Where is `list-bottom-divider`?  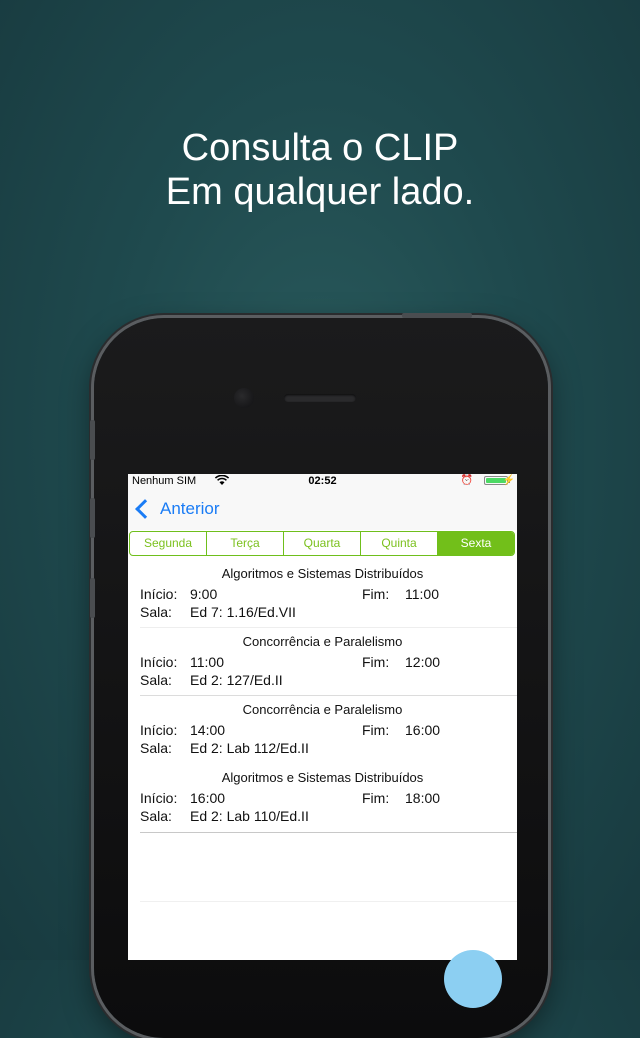 list-bottom-divider is located at coordinates (328, 832).